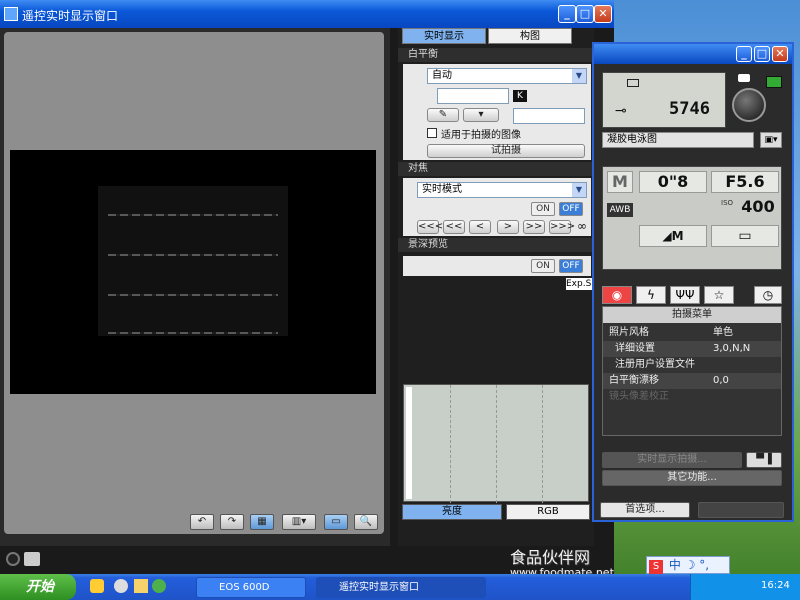 The image size is (800, 600). I want to click on focus-near-2-button: <<, so click(454, 227).